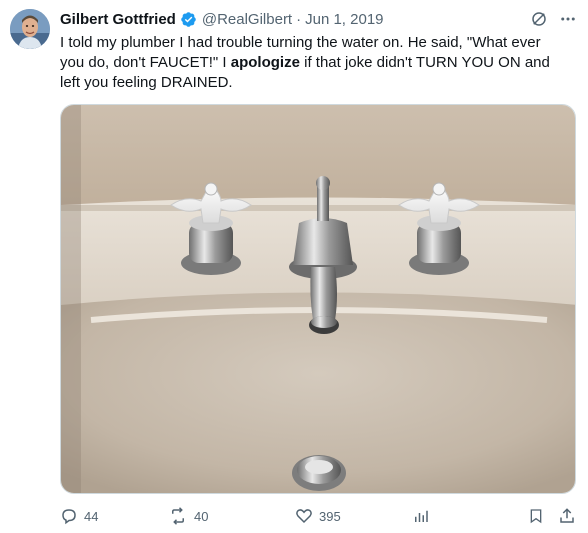 The height and width of the screenshot is (533, 588). What do you see at coordinates (118, 19) in the screenshot?
I see `author-name: Gilbert Gottfried` at bounding box center [118, 19].